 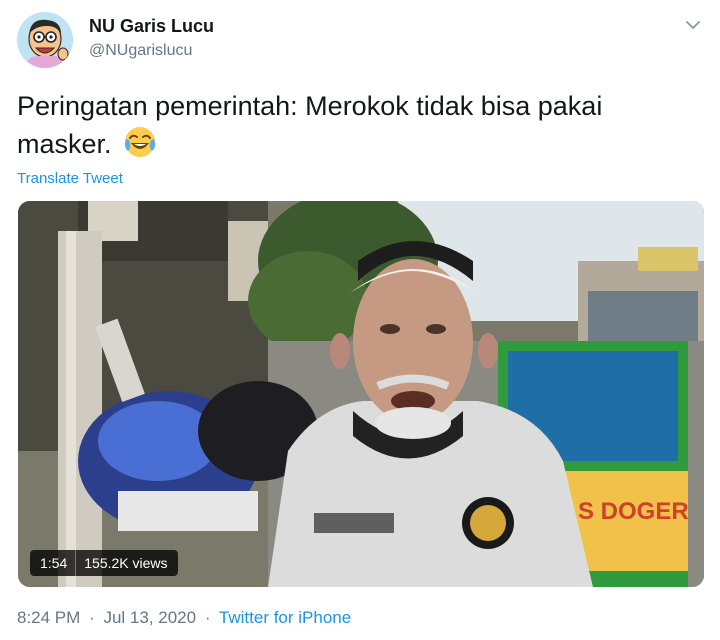 What do you see at coordinates (633, 511) in the screenshot?
I see `cart-sign-text: S DOGER` at bounding box center [633, 511].